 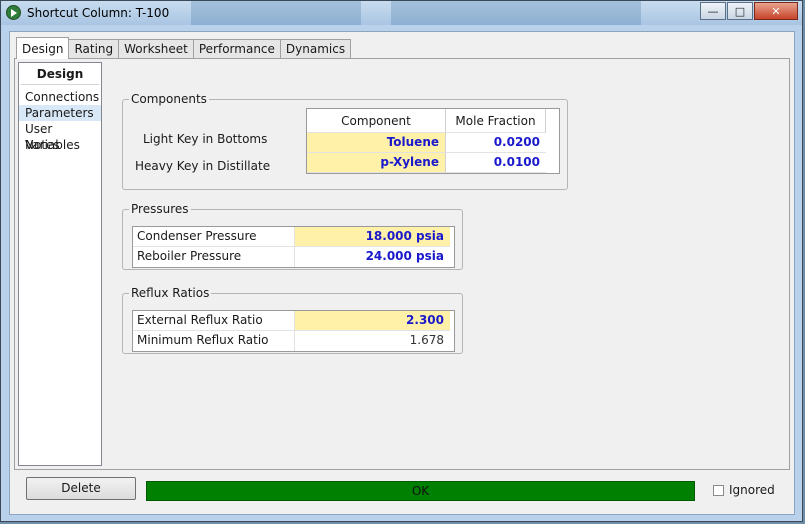 What do you see at coordinates (169, 99) in the screenshot?
I see `components-group-label: Components` at bounding box center [169, 99].